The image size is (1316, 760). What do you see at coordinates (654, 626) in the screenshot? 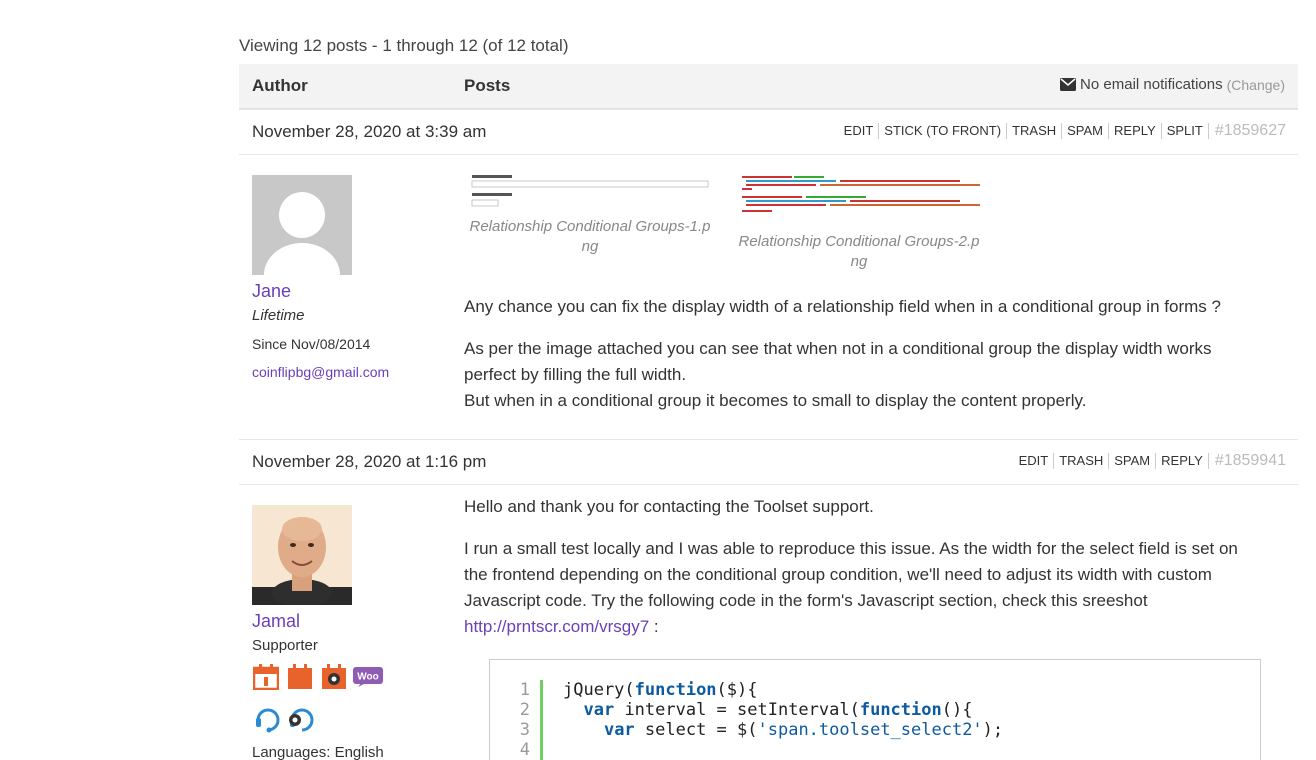
I see `link-suffix: :` at bounding box center [654, 626].